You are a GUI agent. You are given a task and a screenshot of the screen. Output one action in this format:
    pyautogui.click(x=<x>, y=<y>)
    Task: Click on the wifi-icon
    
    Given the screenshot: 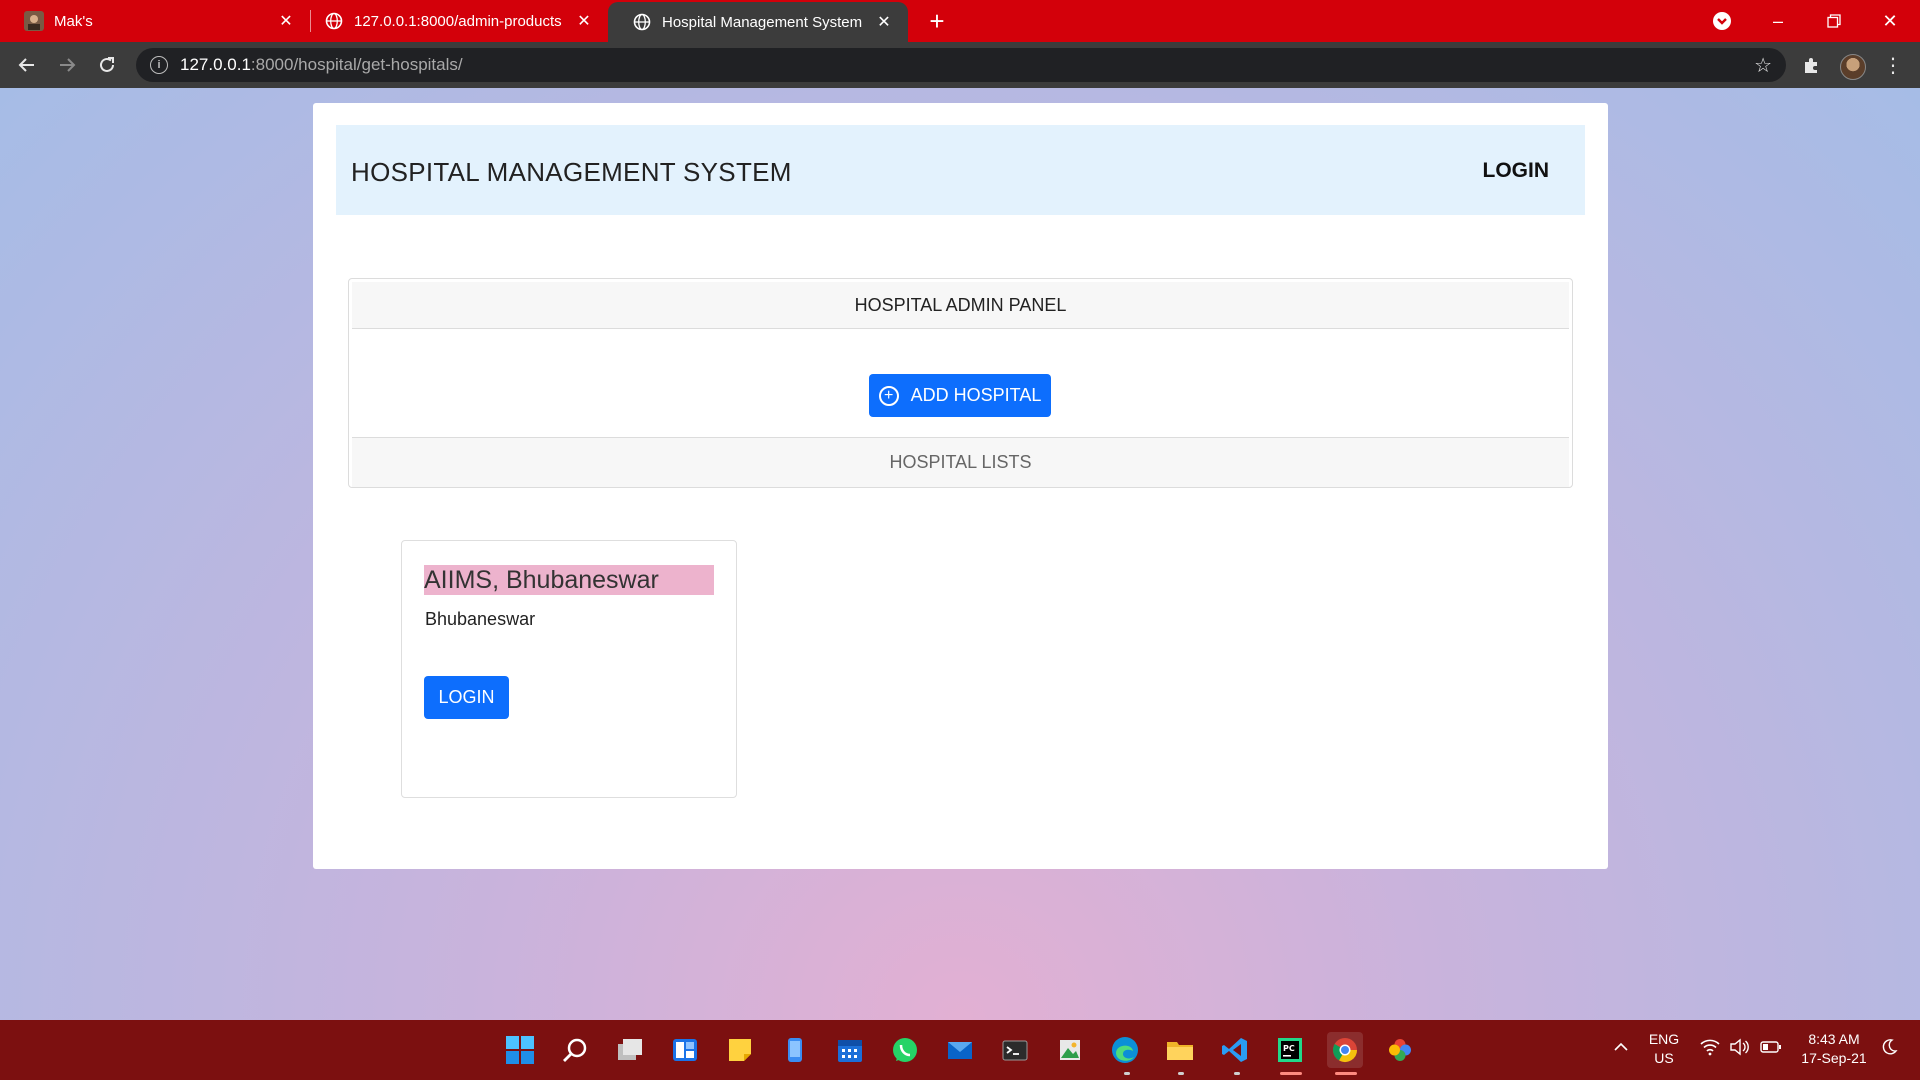 What is the action you would take?
    pyautogui.click(x=1710, y=1049)
    